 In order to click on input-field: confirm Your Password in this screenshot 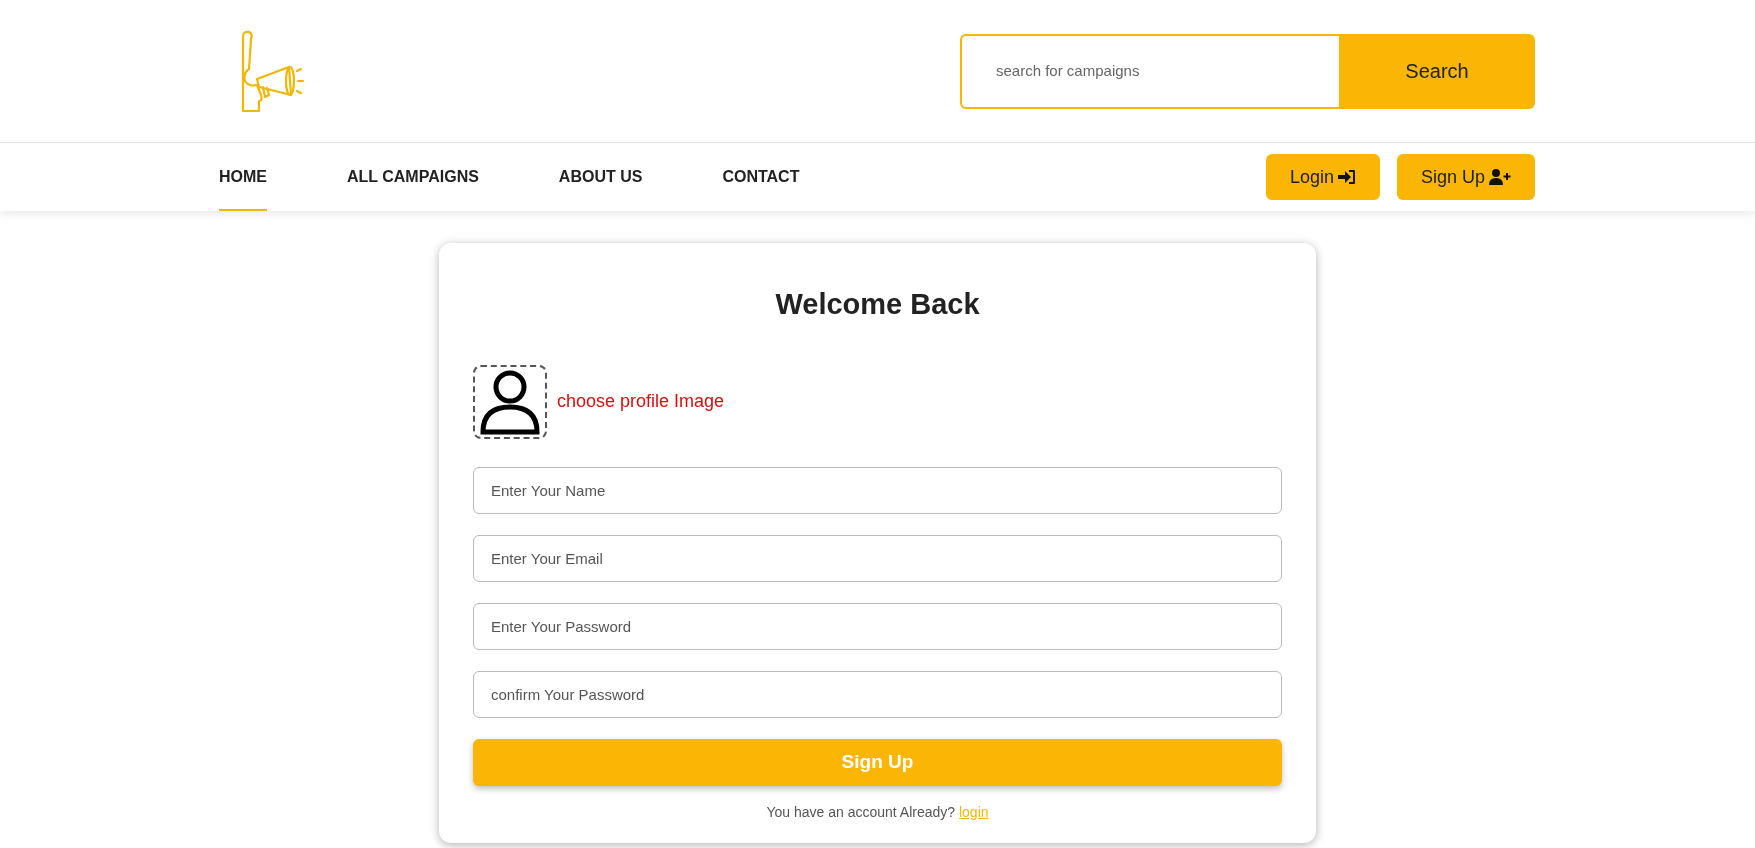, I will do `click(877, 694)`.